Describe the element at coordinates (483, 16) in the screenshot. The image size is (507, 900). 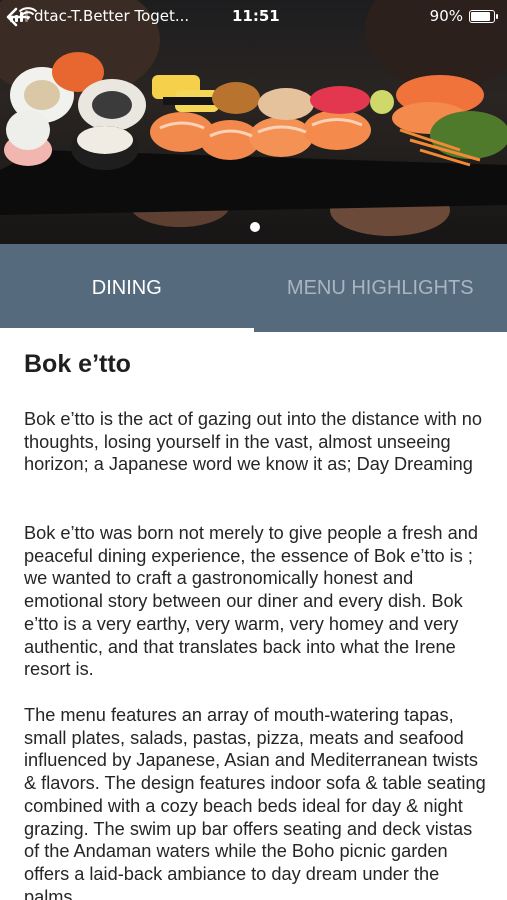
I see `battery-icon` at that location.